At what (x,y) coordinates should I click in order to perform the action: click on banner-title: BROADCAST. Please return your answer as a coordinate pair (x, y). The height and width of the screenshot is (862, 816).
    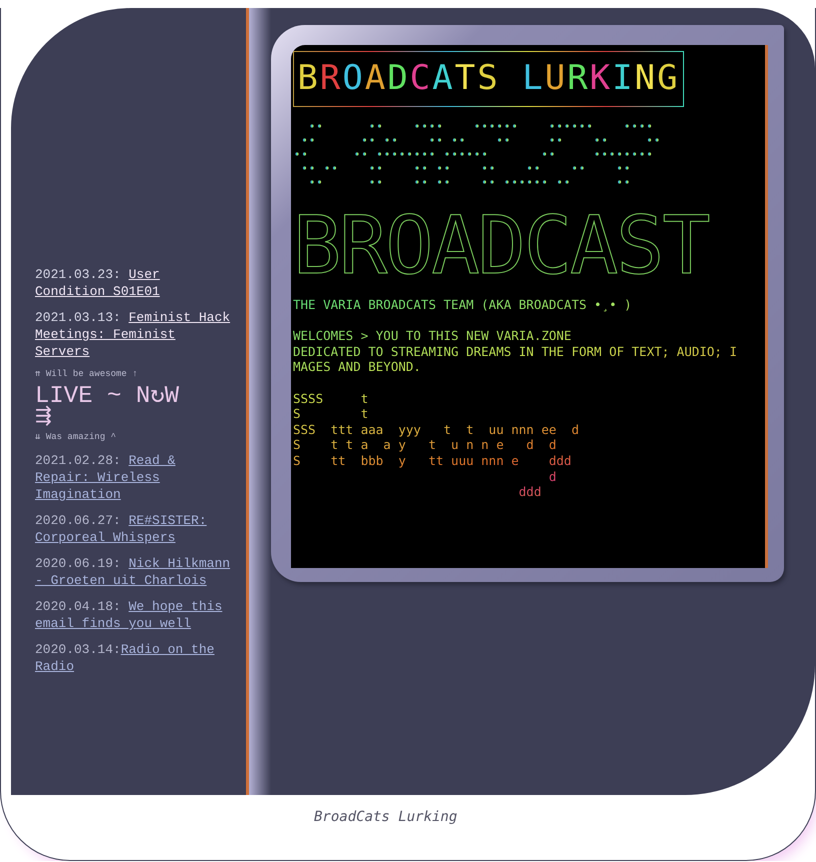
    Looking at the image, I should click on (500, 246).